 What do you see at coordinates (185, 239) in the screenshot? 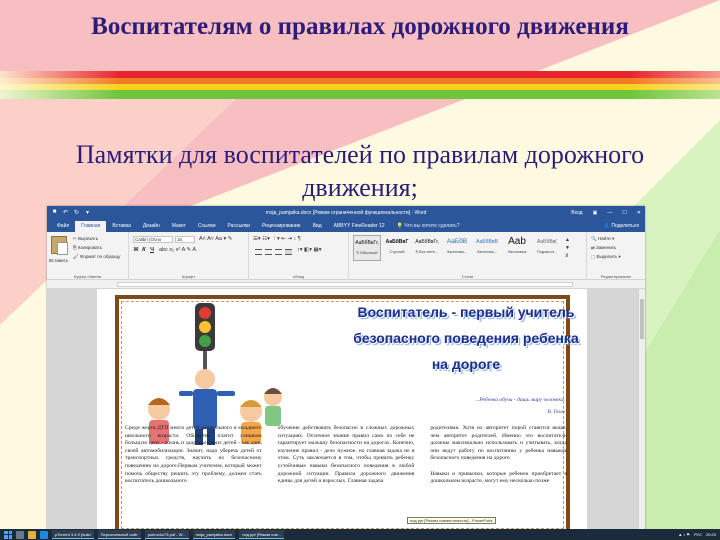
I see `font-size-select: 16` at bounding box center [185, 239].